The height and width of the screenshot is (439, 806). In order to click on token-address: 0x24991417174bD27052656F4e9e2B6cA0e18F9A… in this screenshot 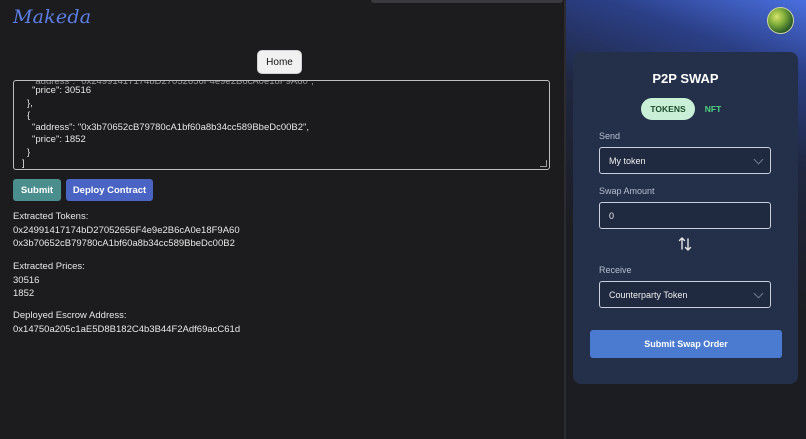, I will do `click(126, 230)`.